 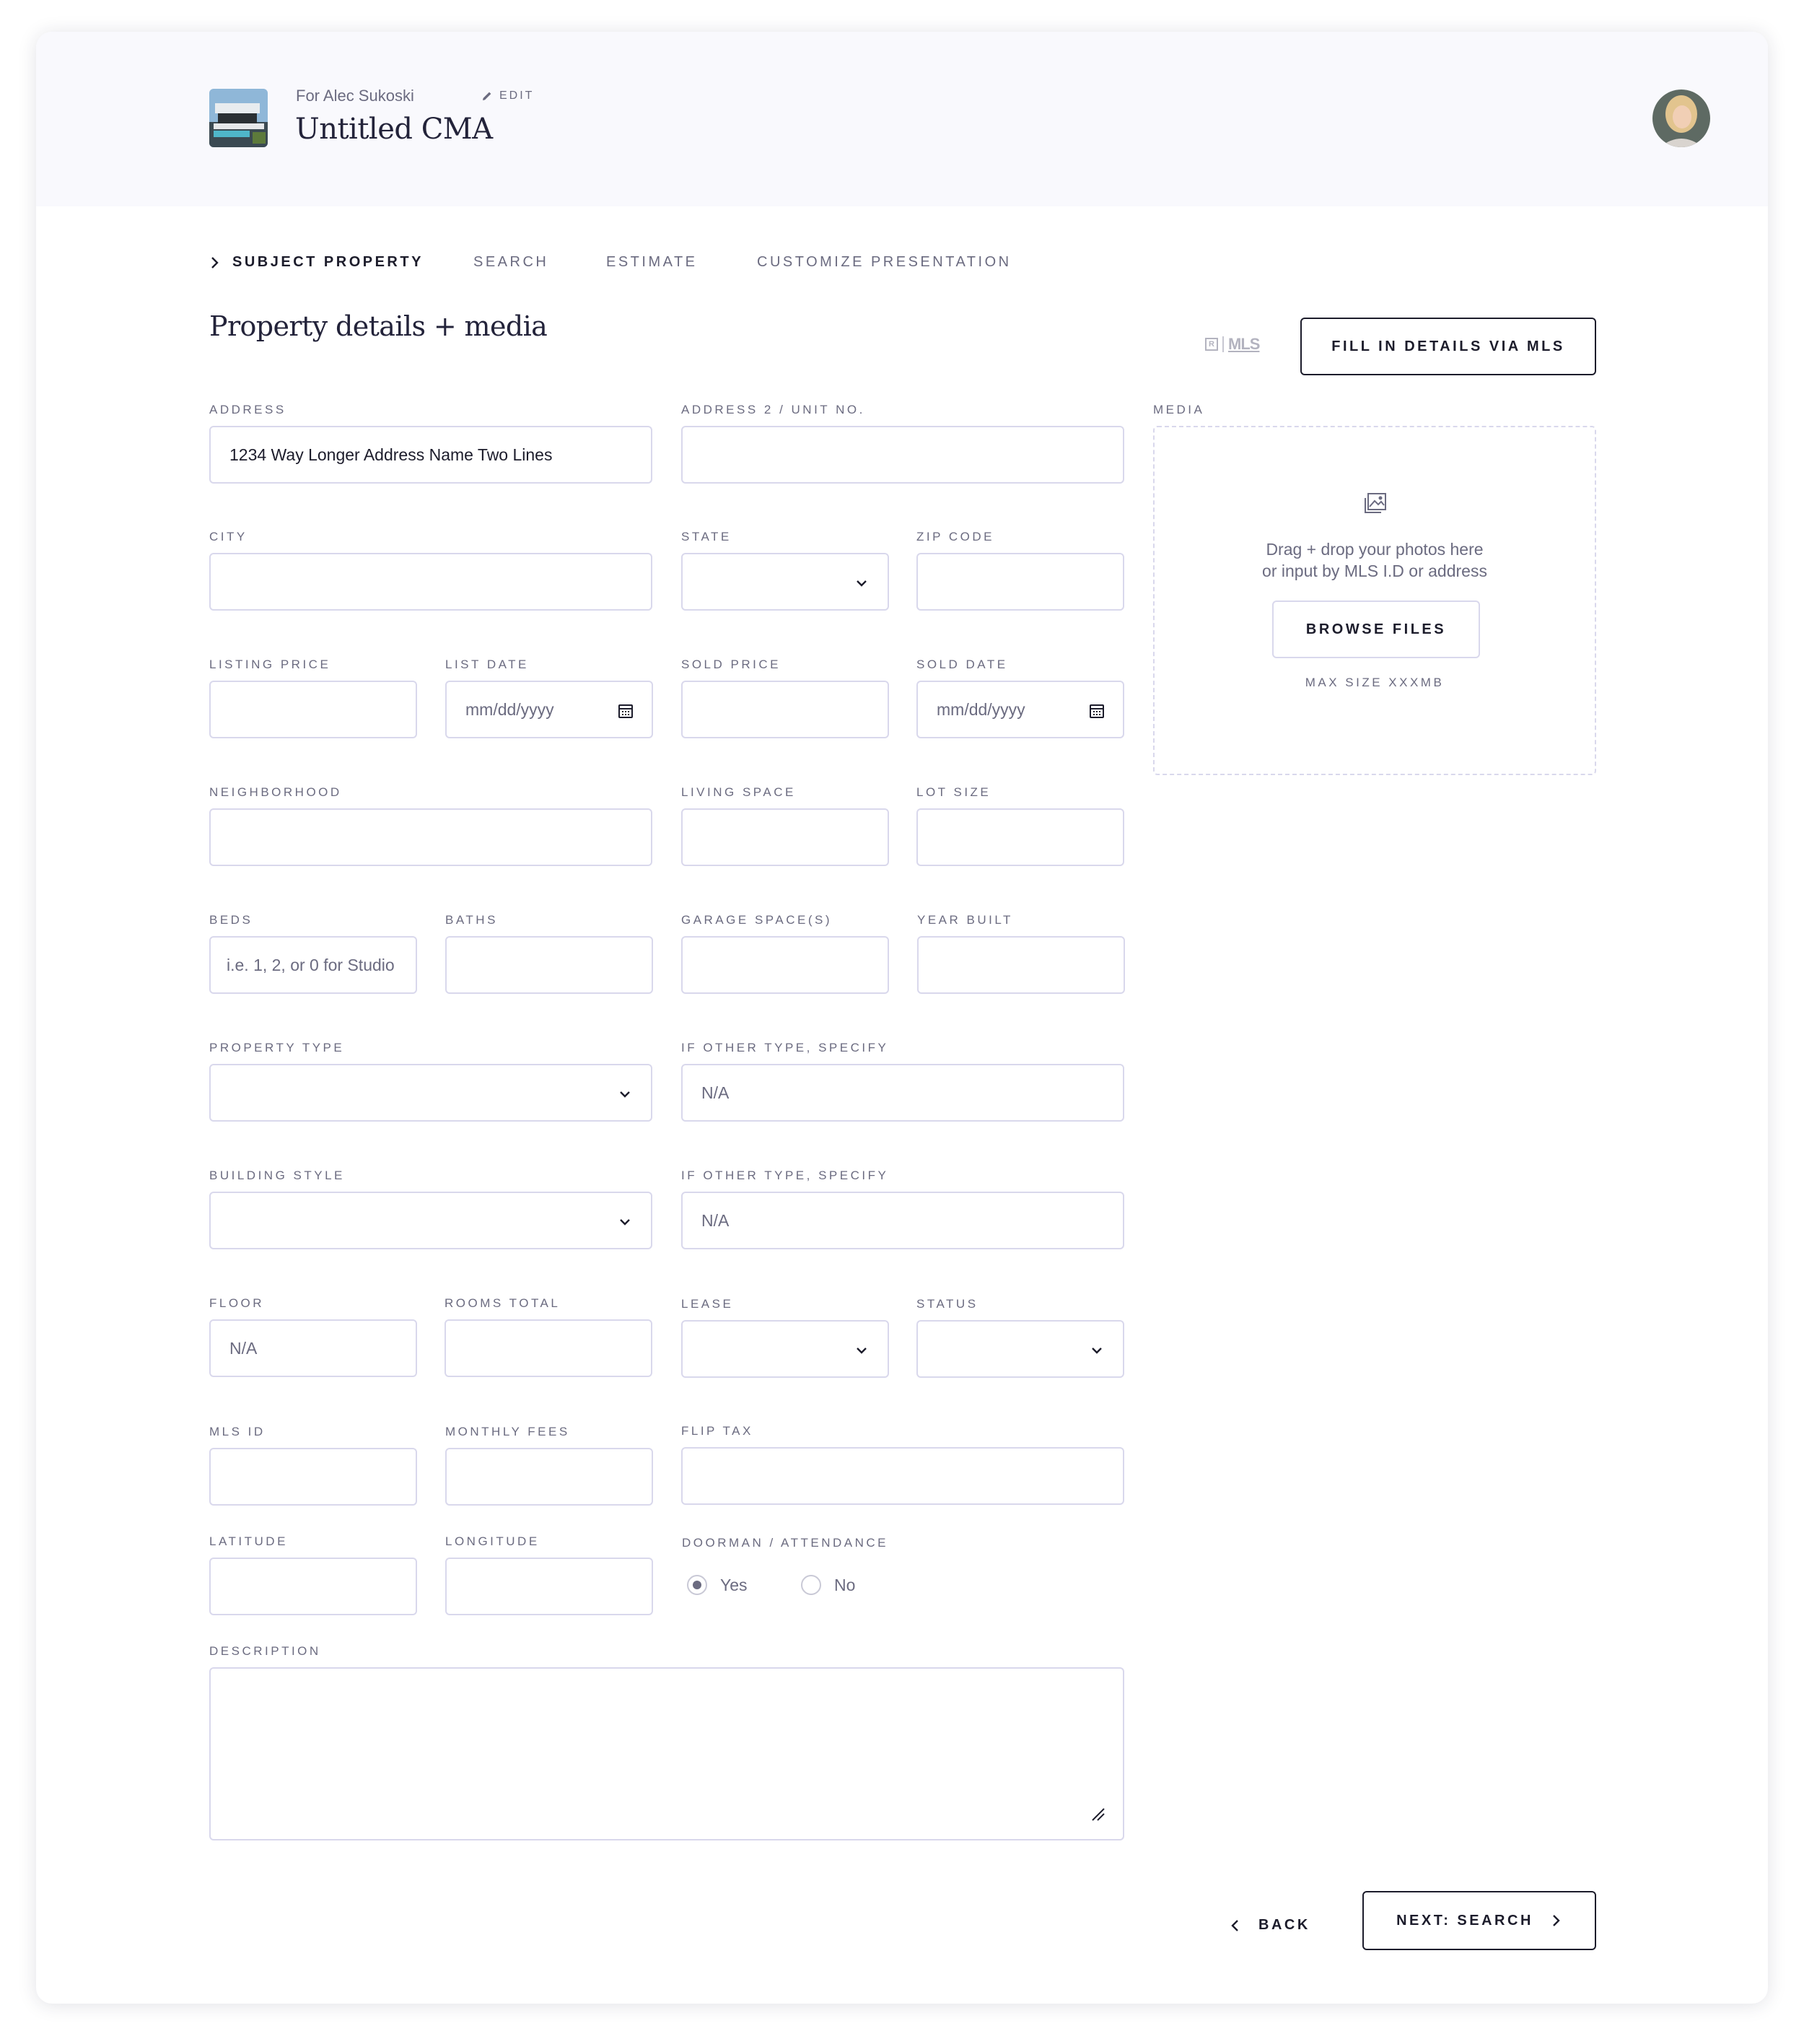 What do you see at coordinates (1244, 344) in the screenshot?
I see `mls-logo-text: MLS` at bounding box center [1244, 344].